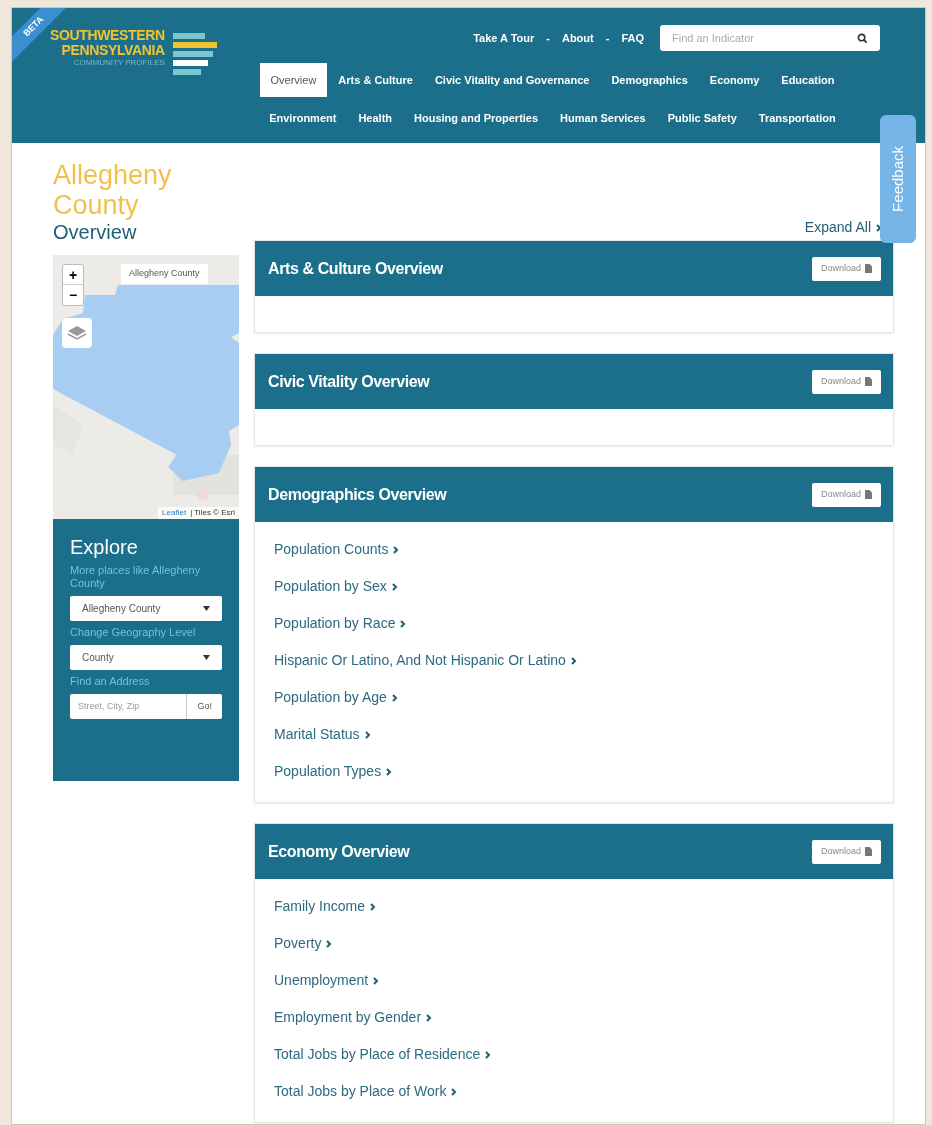  What do you see at coordinates (583, 943) in the screenshot?
I see `indicator-link: Poverty` at bounding box center [583, 943].